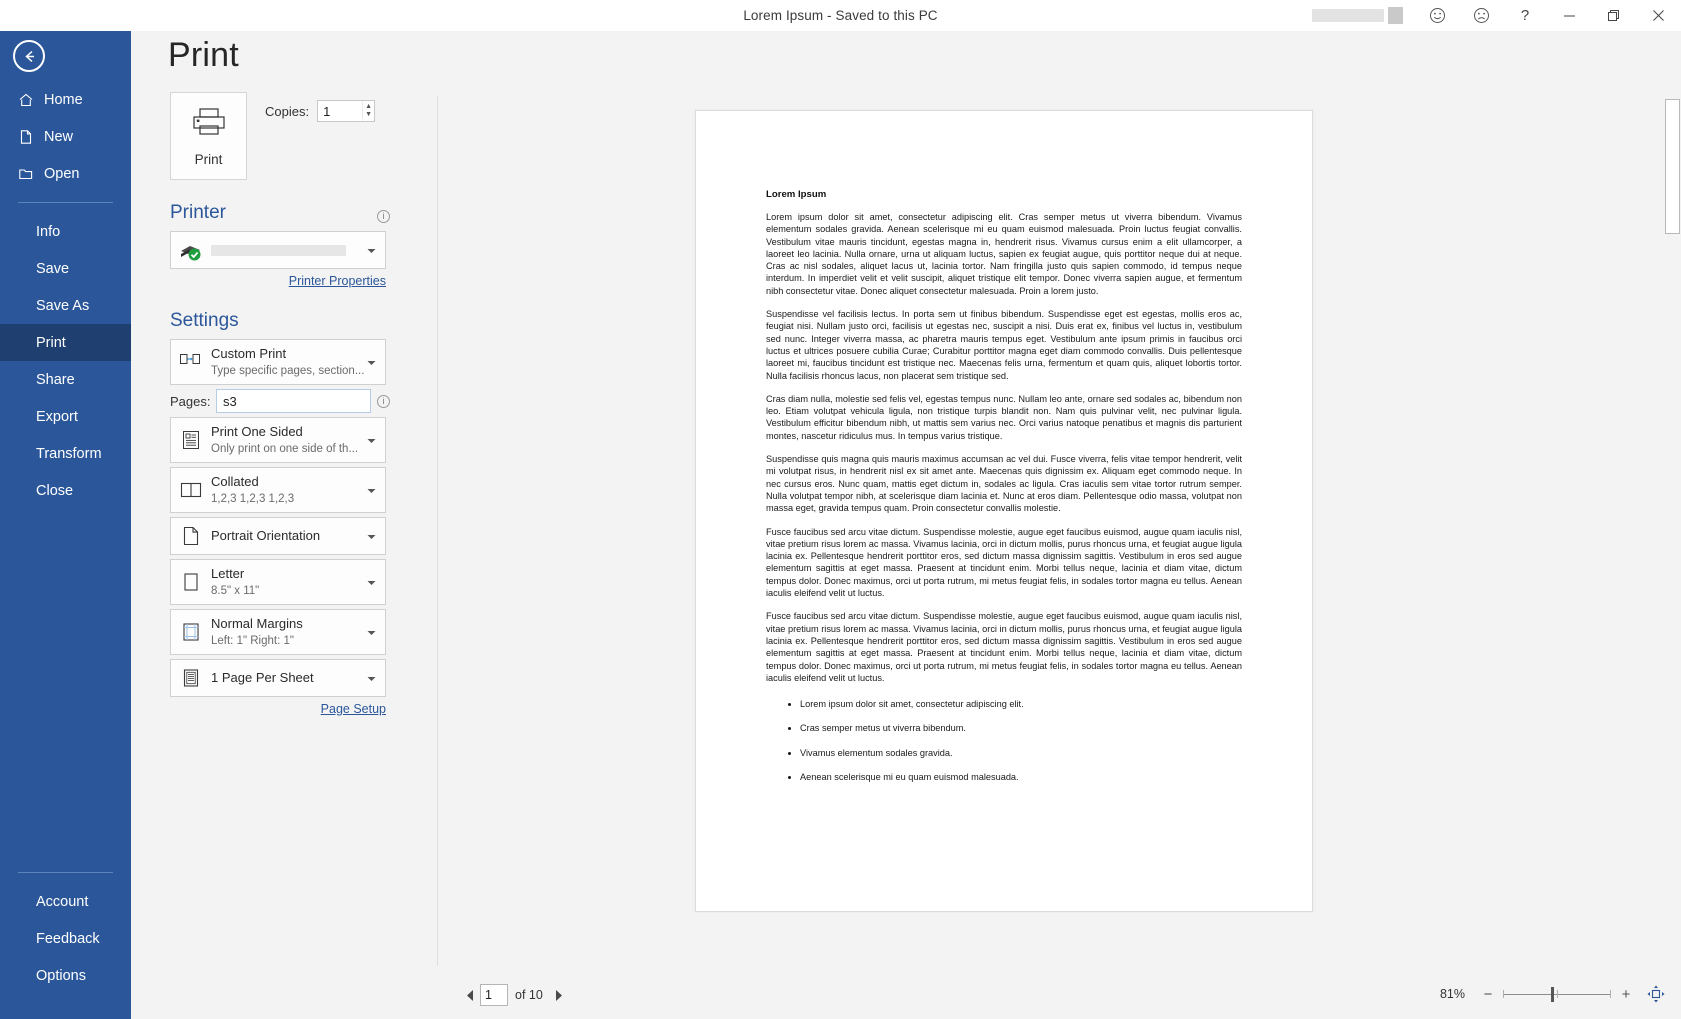 The image size is (1681, 1019). What do you see at coordinates (31, 137) in the screenshot?
I see `new-document-icon` at bounding box center [31, 137].